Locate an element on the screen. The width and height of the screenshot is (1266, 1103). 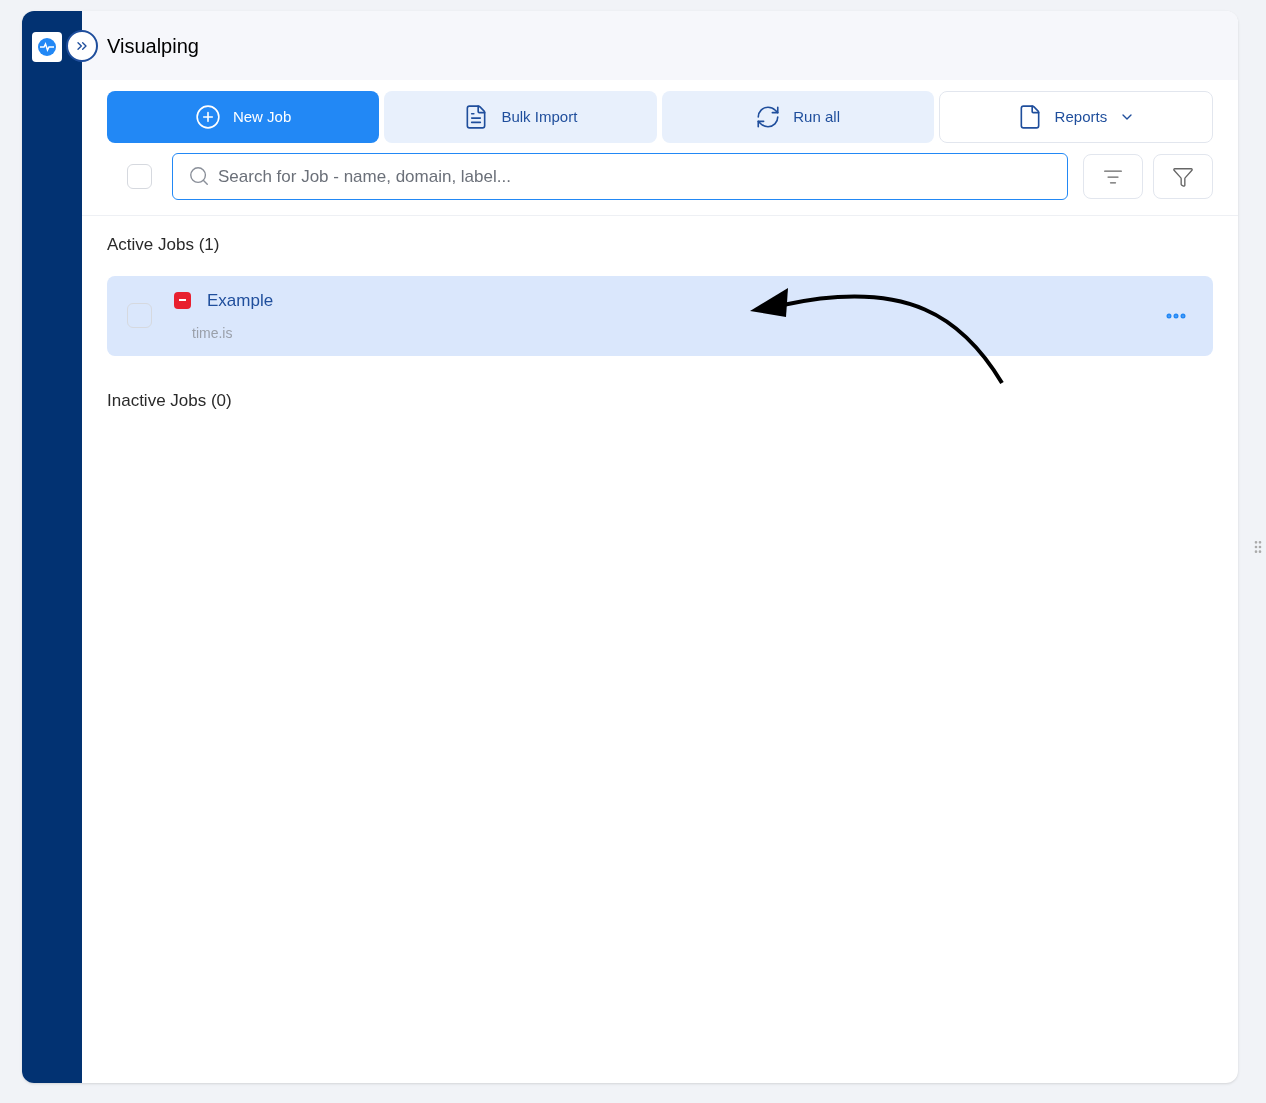
filter-button is located at coordinates (1183, 176).